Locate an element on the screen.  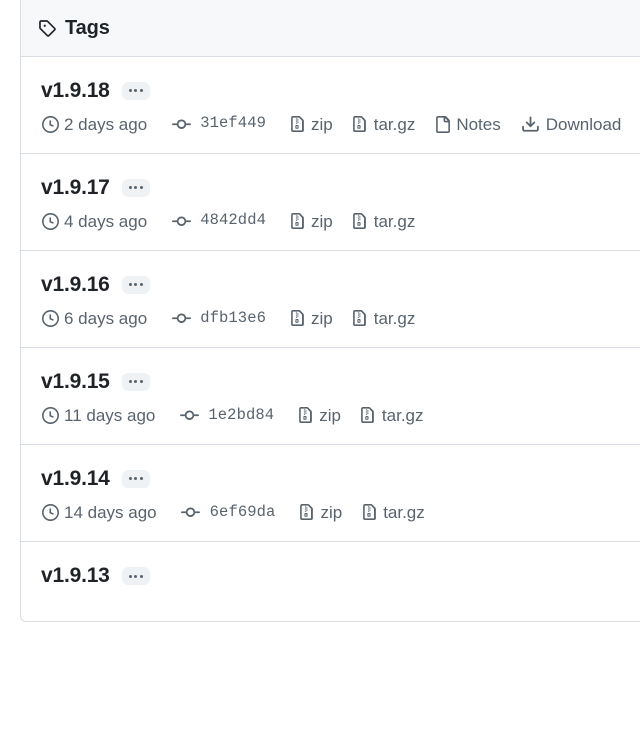
tag-age: 11 days ago is located at coordinates (98, 415).